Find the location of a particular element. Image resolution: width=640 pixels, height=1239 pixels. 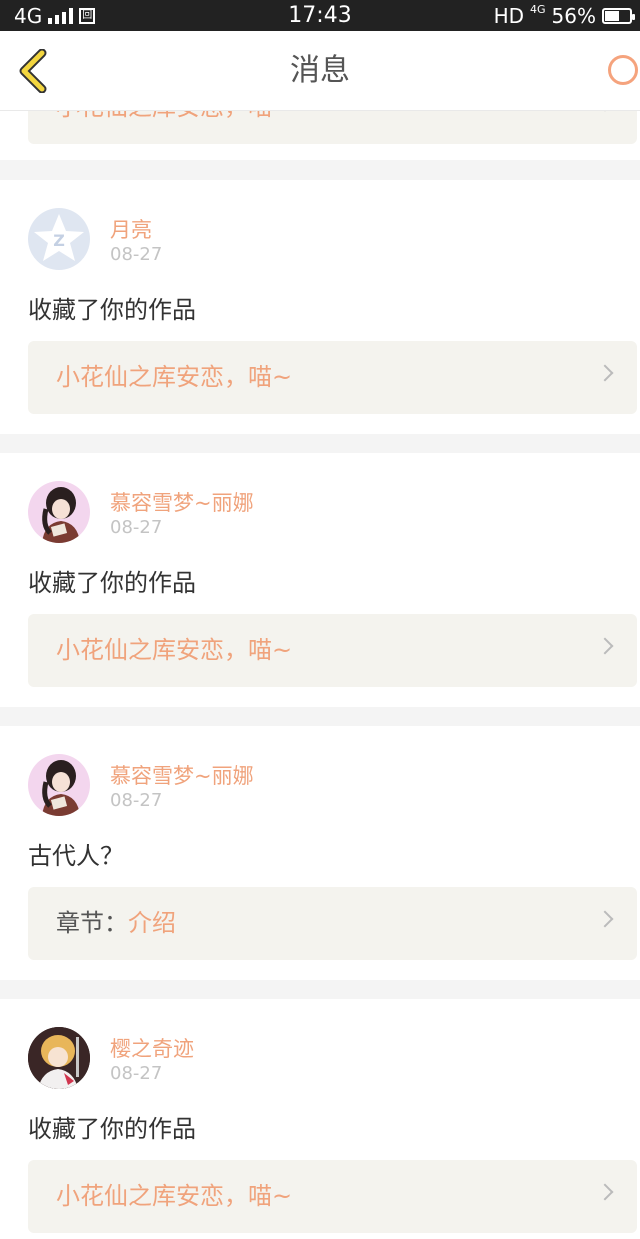

network-small-label: 4G is located at coordinates (538, 9).